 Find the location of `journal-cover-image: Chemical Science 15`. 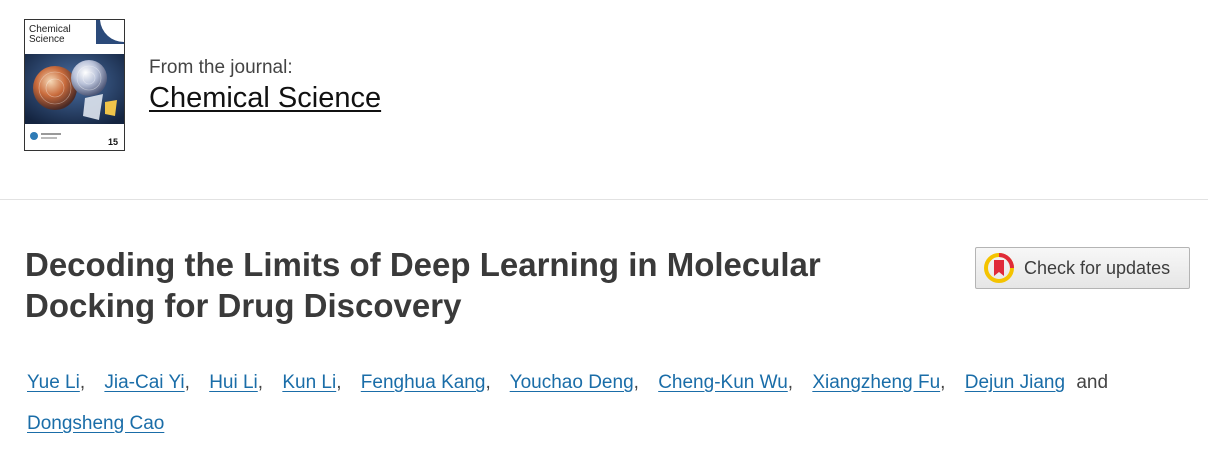

journal-cover-image: Chemical Science 15 is located at coordinates (74, 85).